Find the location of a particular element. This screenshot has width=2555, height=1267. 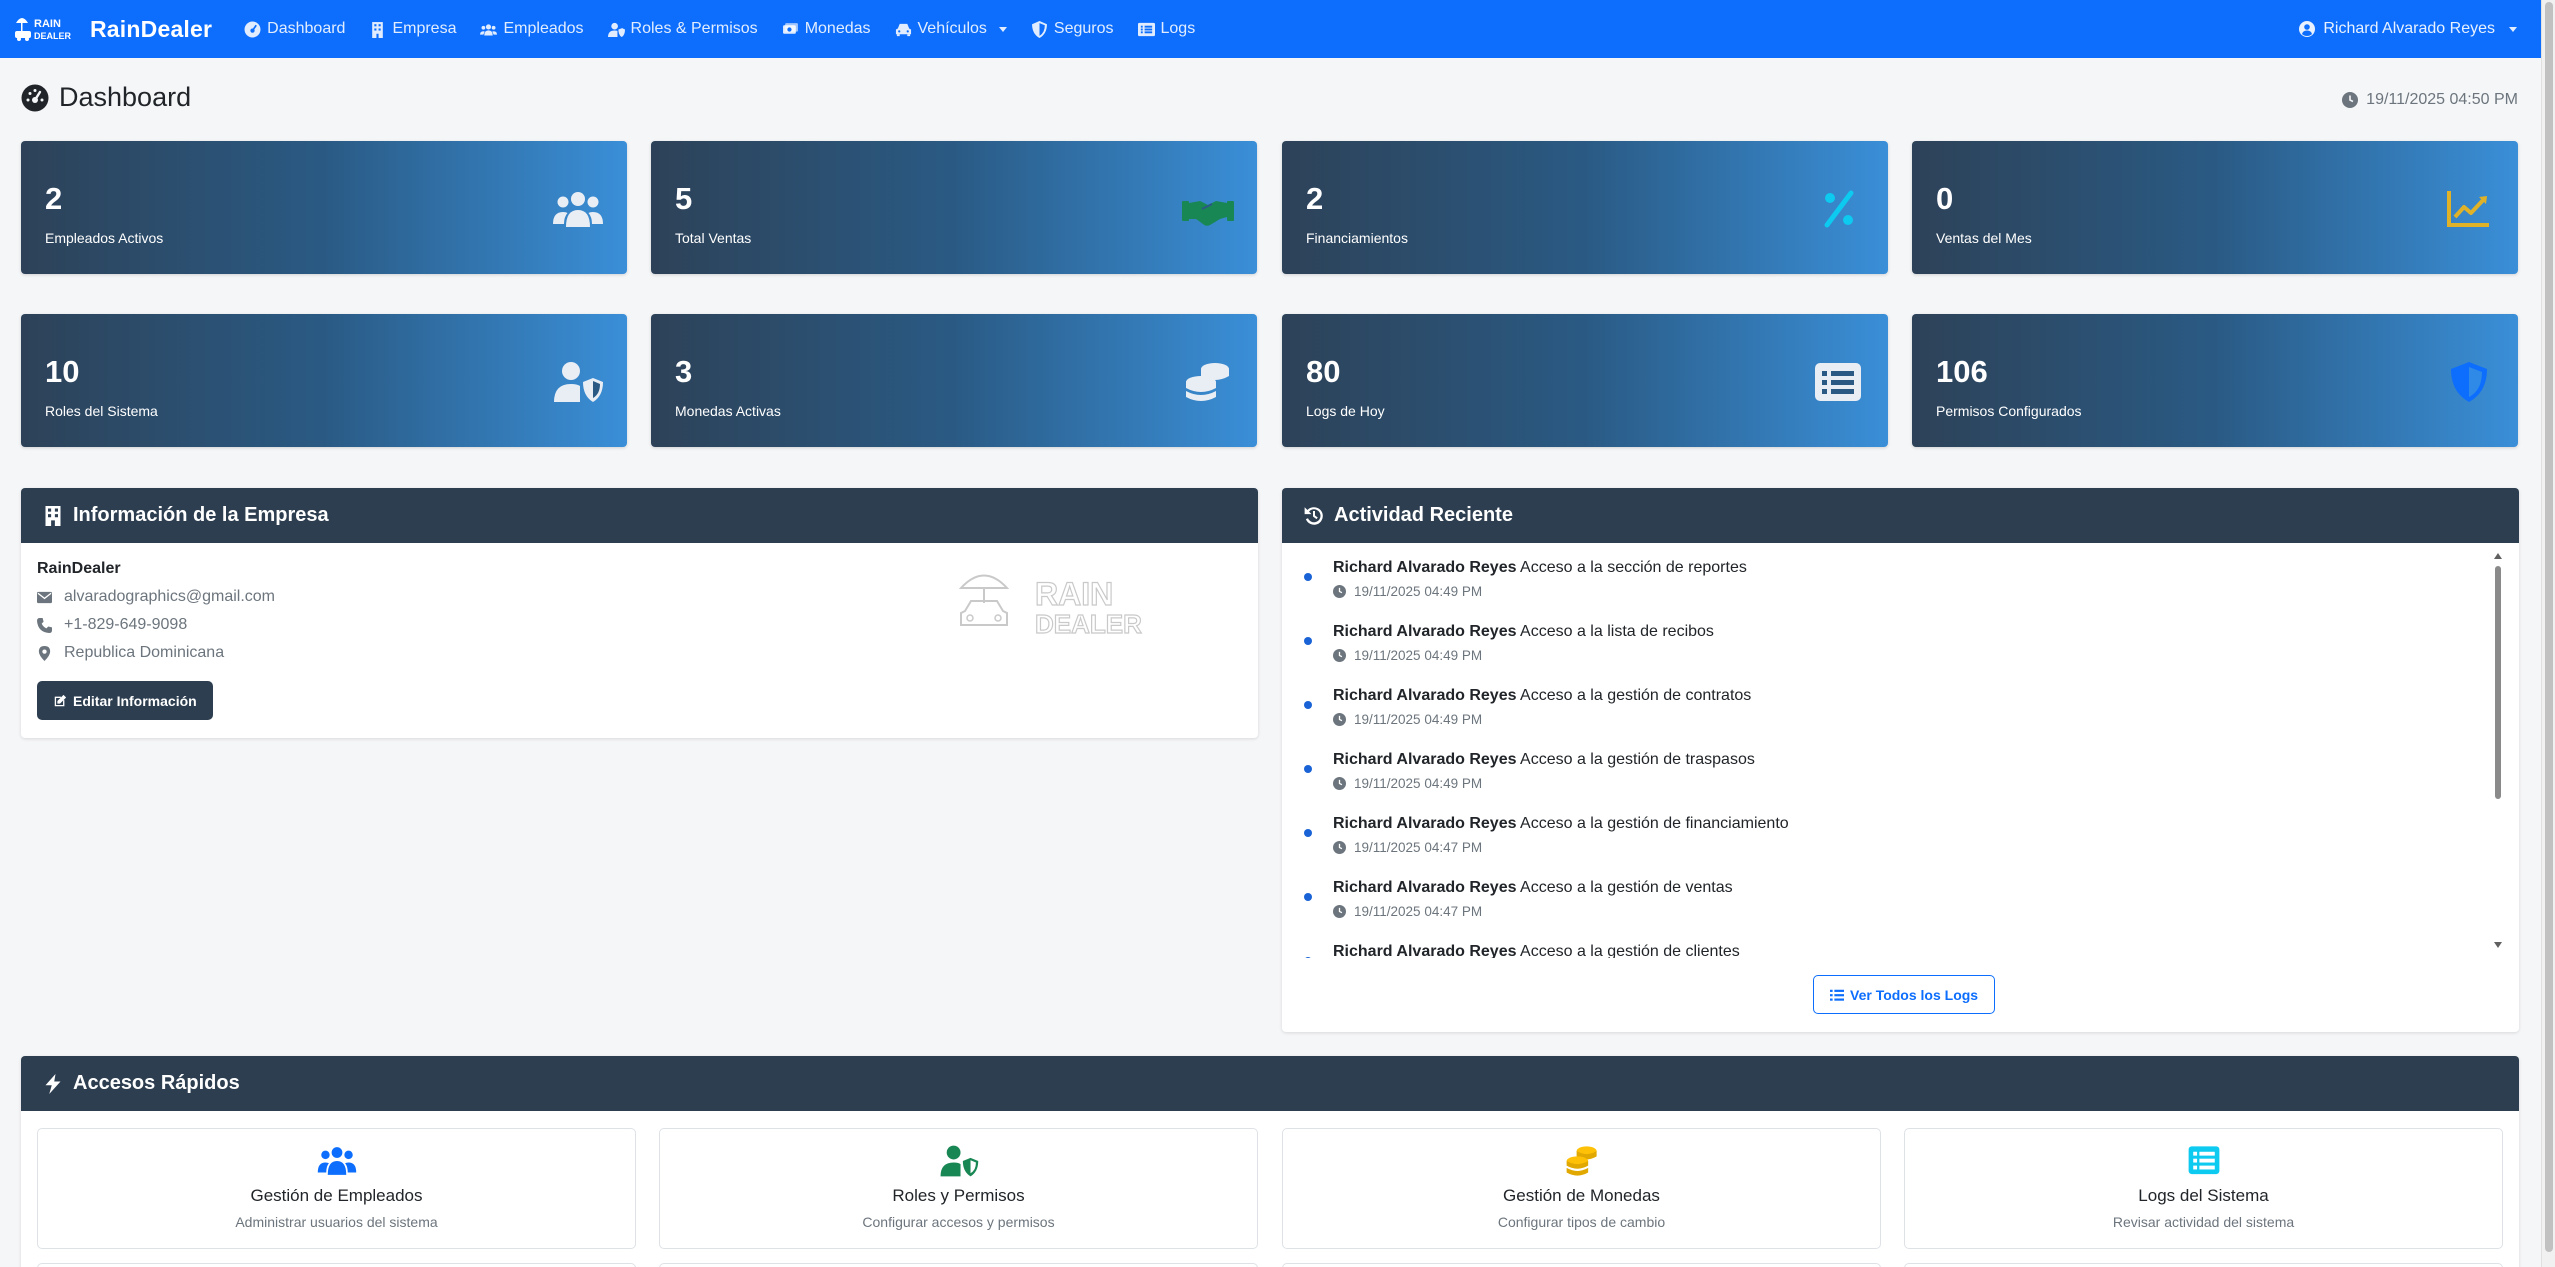

stat-card-monedas-activas: 3 Monedas Activas is located at coordinates (954, 380).